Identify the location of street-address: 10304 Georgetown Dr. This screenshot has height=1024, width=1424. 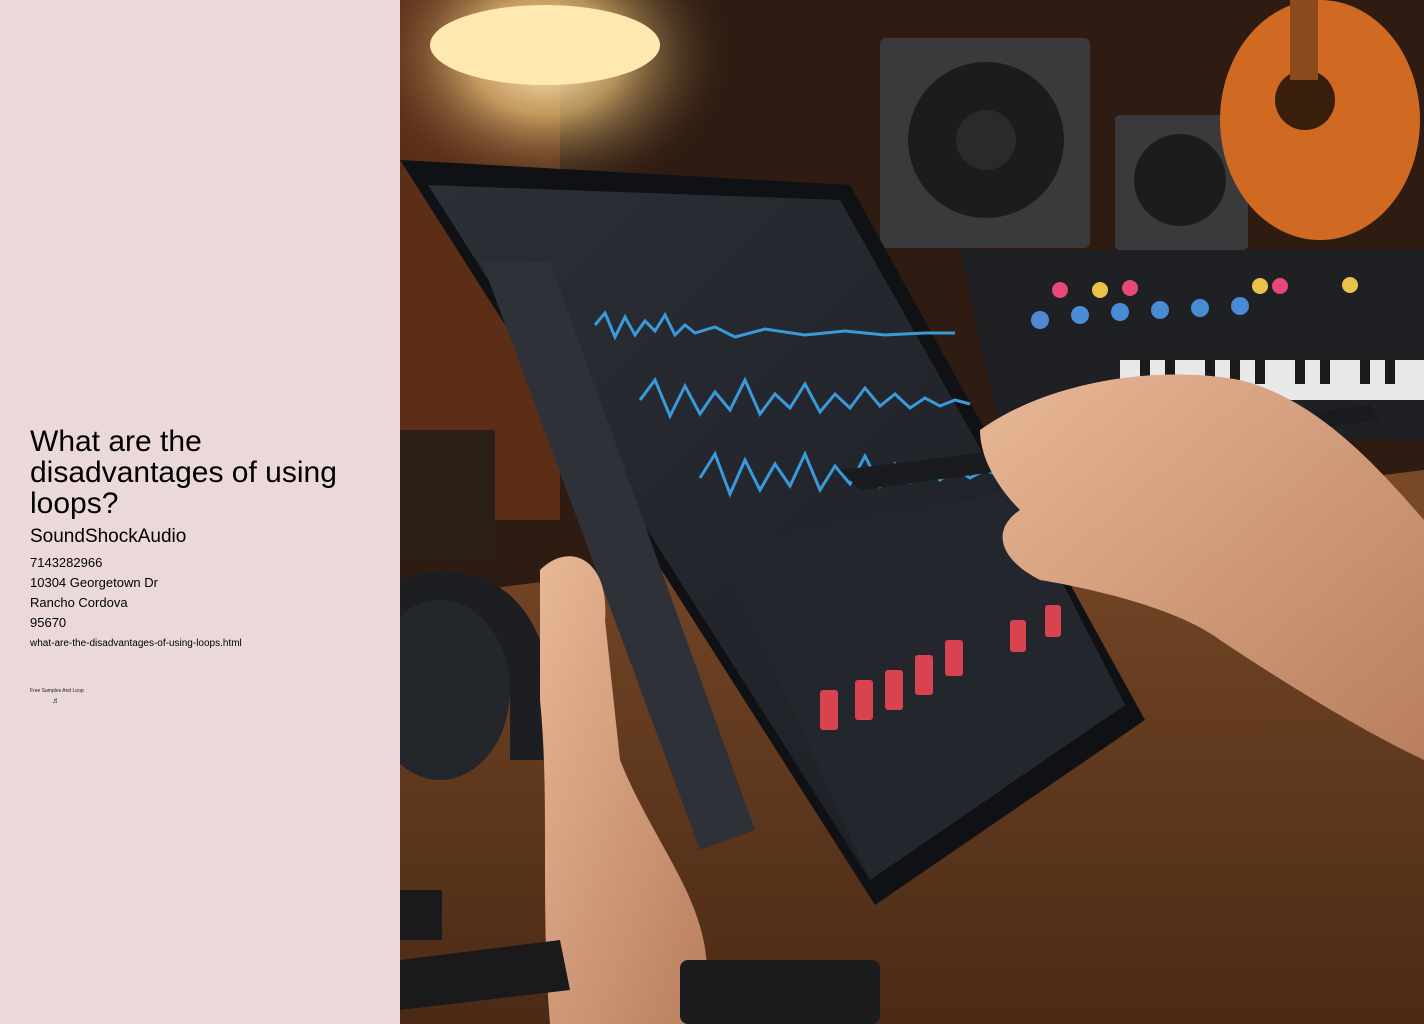
(94, 582).